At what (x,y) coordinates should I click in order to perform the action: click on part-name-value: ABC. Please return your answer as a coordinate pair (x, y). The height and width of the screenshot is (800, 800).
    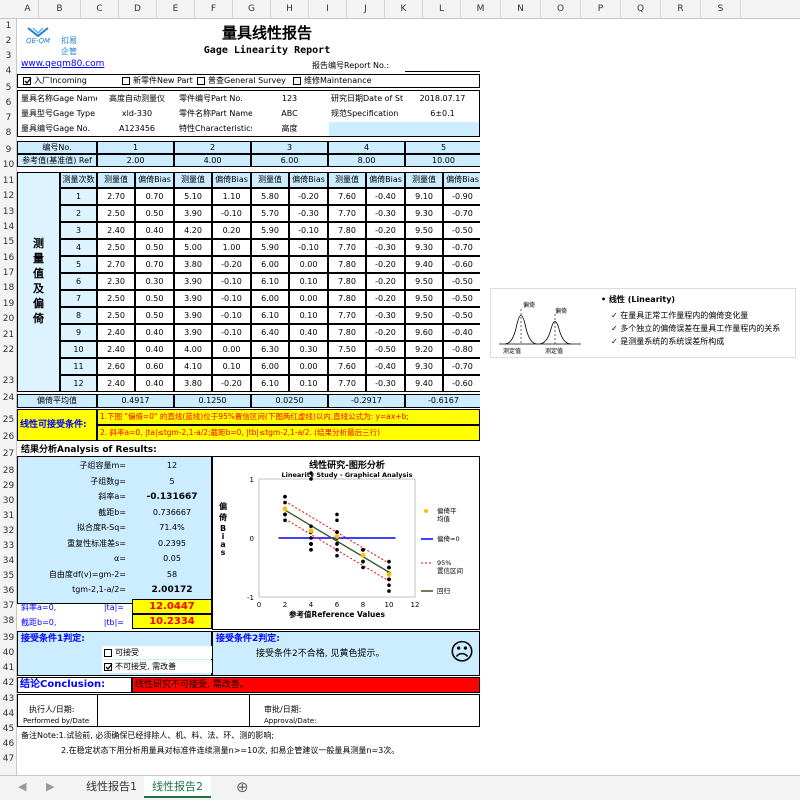
    Looking at the image, I should click on (289, 114).